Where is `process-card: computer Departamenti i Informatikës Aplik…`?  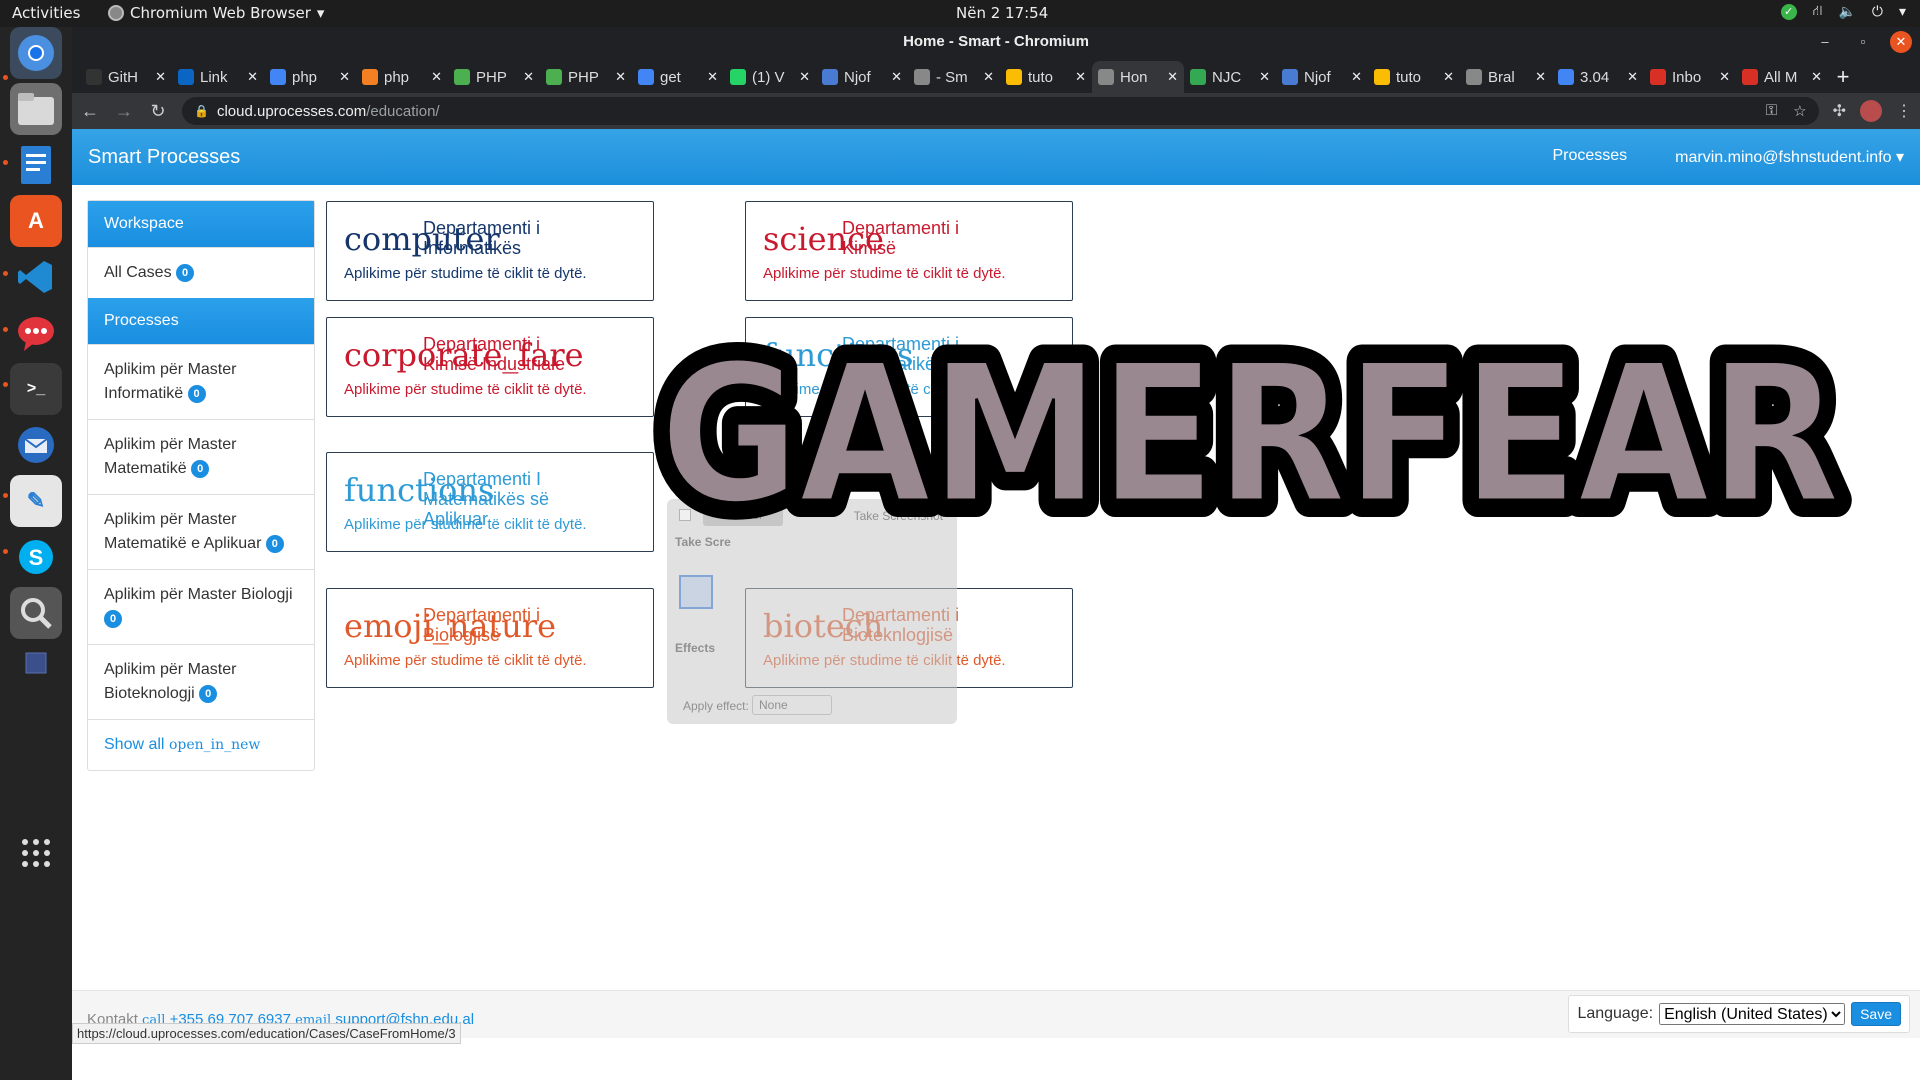 process-card: computer Departamenti i Informatikës Aplik… is located at coordinates (490, 251).